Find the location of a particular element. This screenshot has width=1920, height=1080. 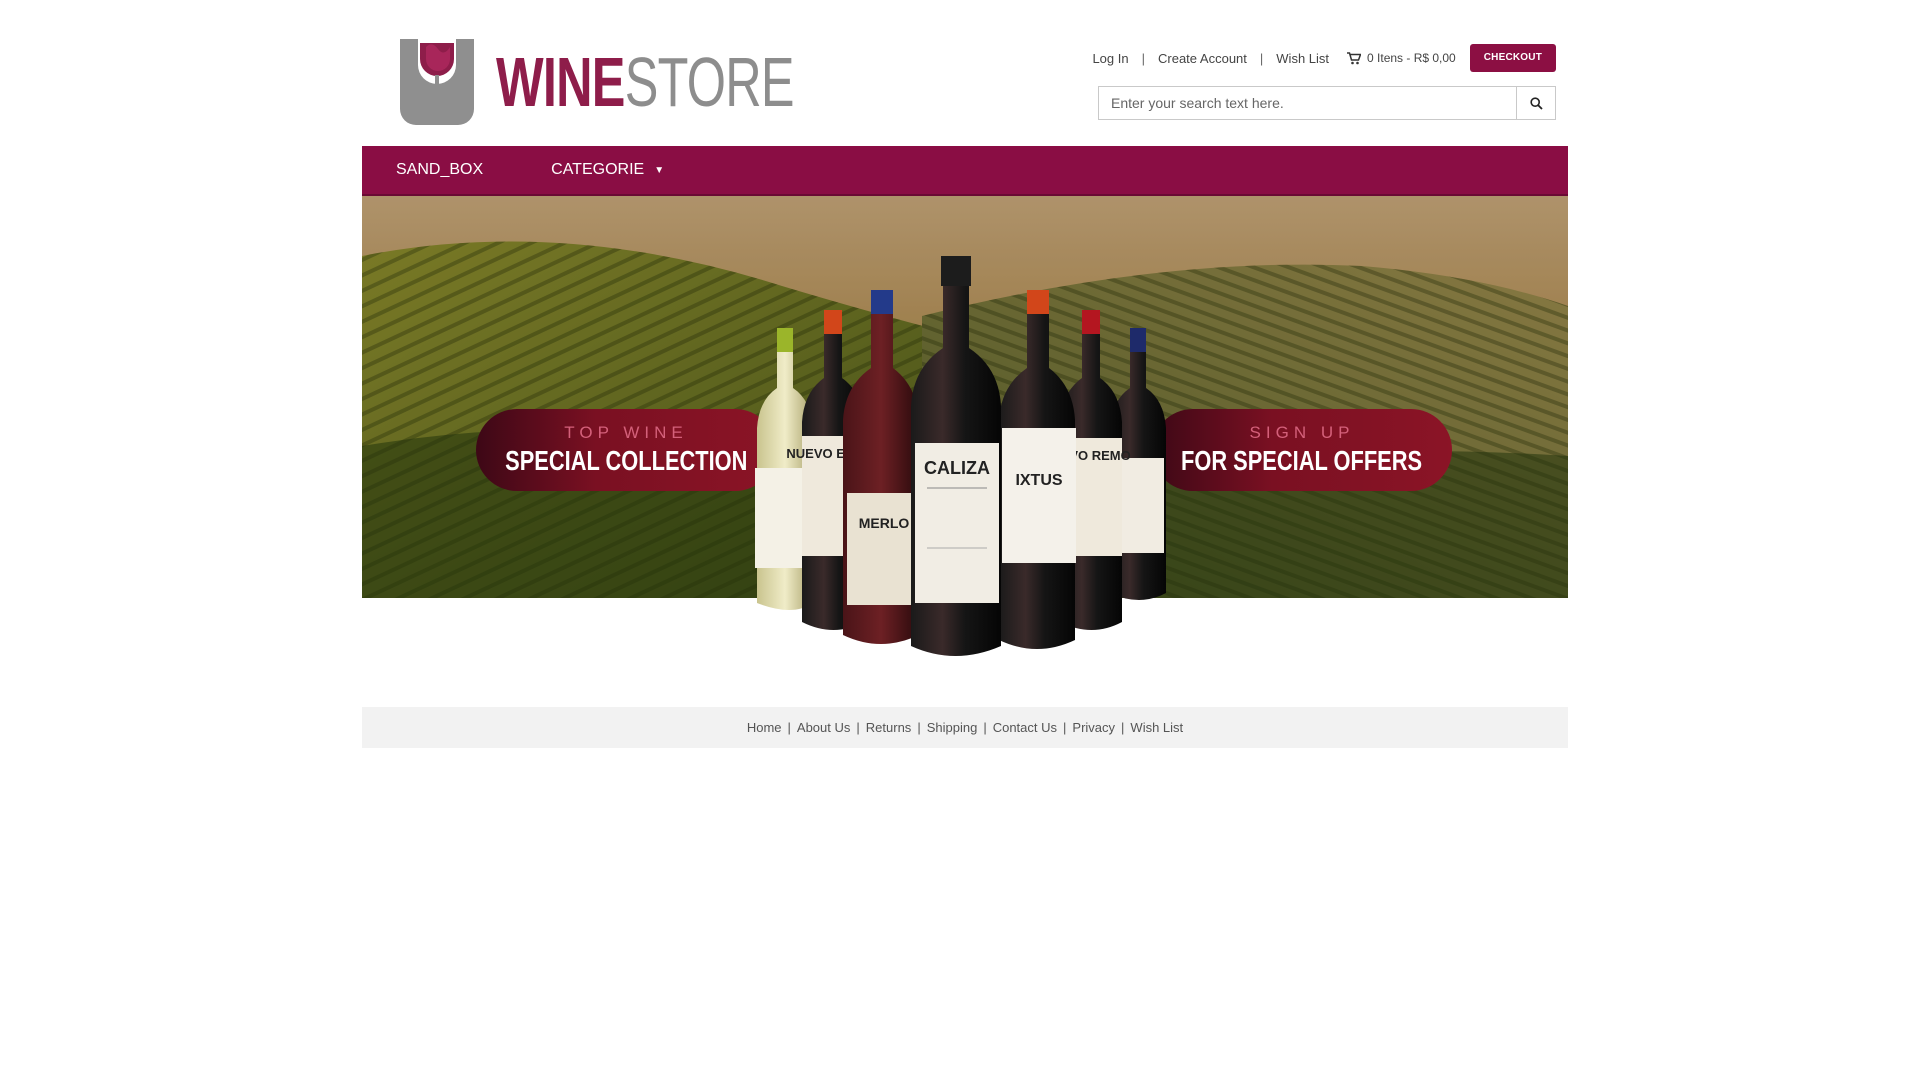

search-bar is located at coordinates (1327, 103).